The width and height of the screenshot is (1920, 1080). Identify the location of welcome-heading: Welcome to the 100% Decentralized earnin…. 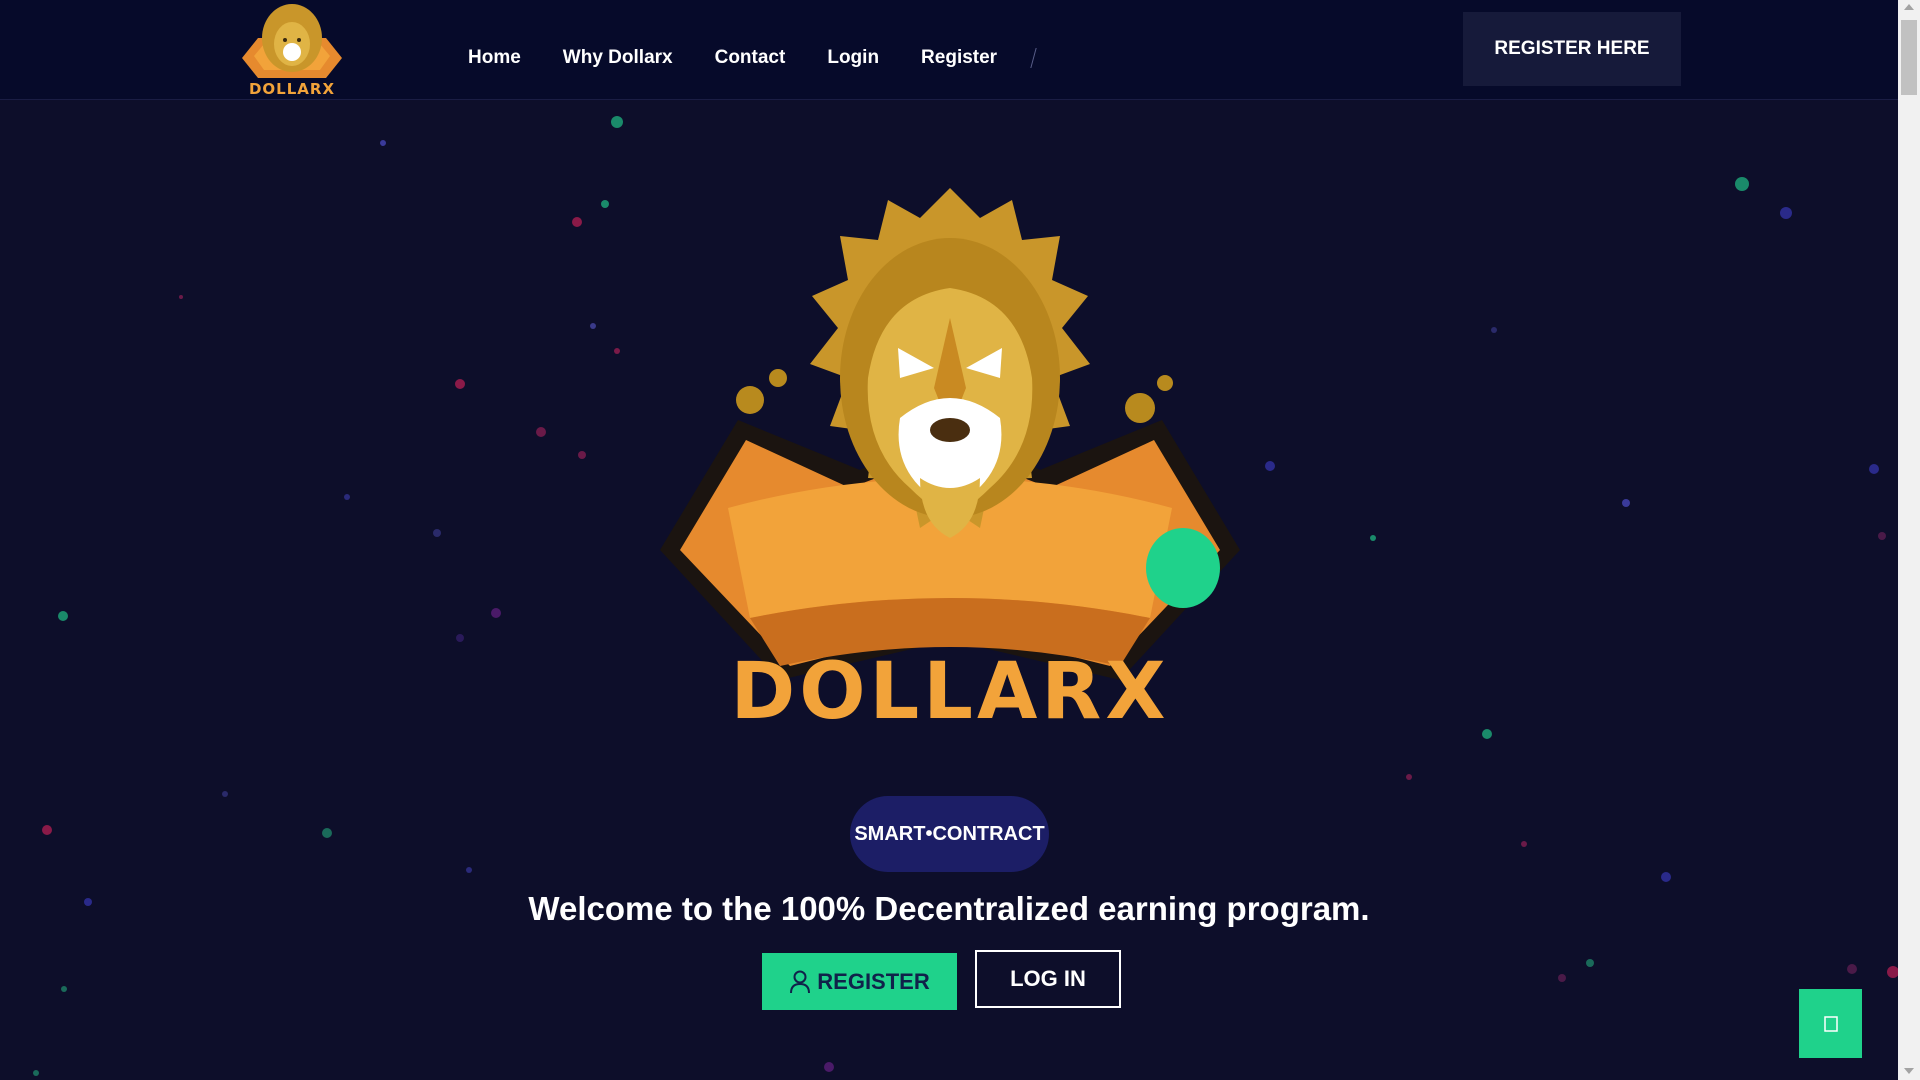
(949, 908).